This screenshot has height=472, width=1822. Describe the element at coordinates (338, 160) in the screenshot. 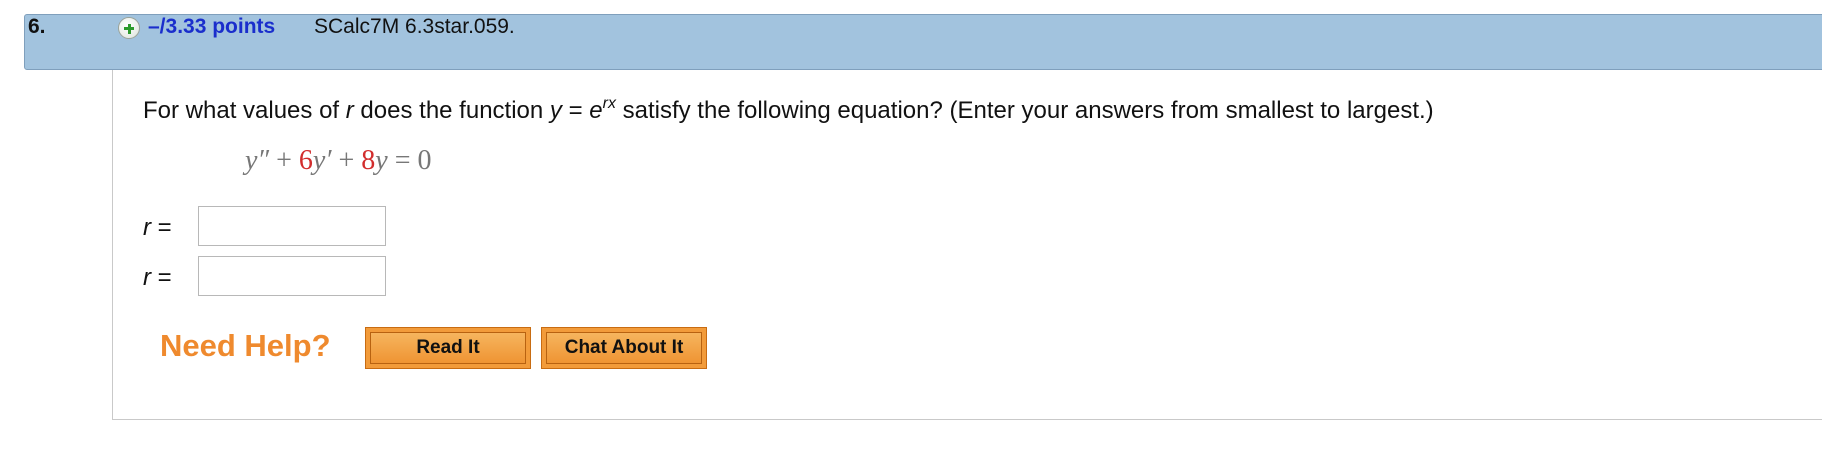

I see `differential-equation: y″ + 6y′ + 8y = 0` at that location.